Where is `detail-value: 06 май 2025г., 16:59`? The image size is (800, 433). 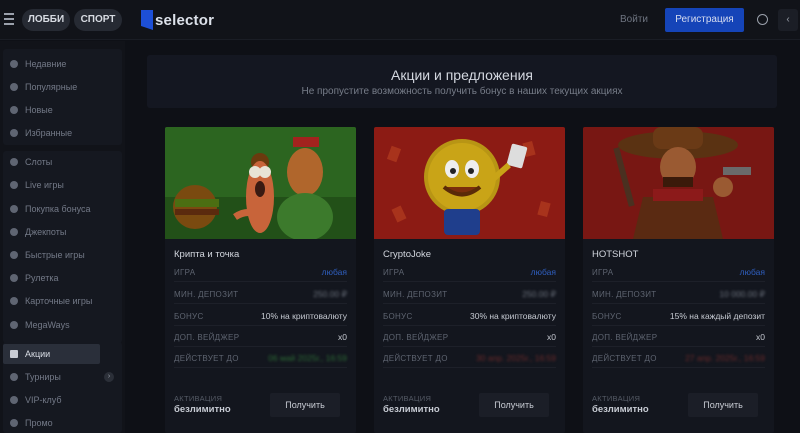 detail-value: 06 май 2025г., 16:59 is located at coordinates (307, 358).